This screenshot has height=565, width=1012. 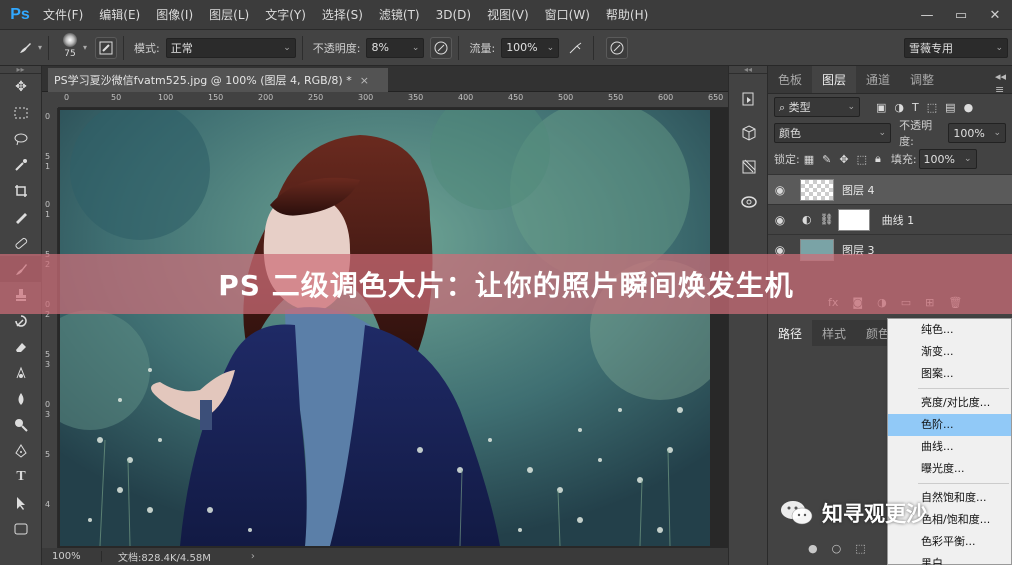 What do you see at coordinates (522, 47) in the screenshot?
I see `flow-value: 100%` at bounding box center [522, 47].